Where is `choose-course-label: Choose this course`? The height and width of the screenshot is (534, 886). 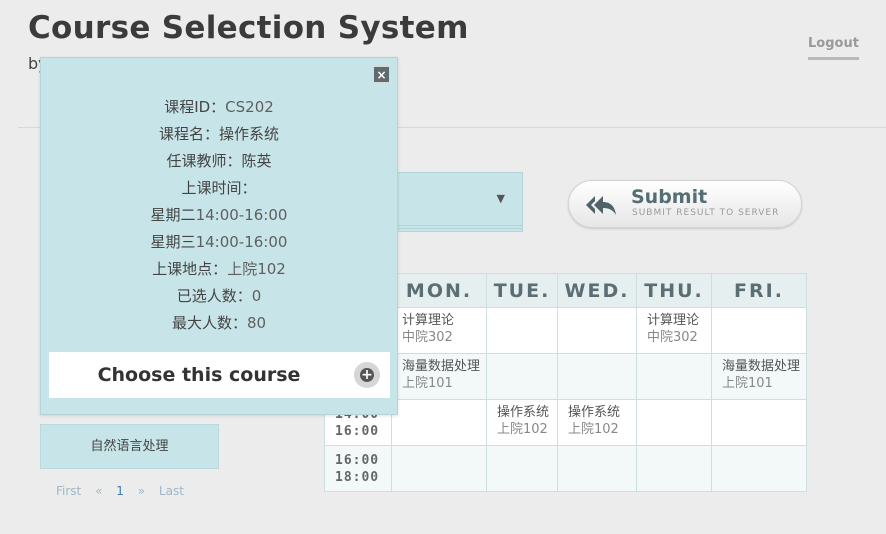 choose-course-label: Choose this course is located at coordinates (199, 375).